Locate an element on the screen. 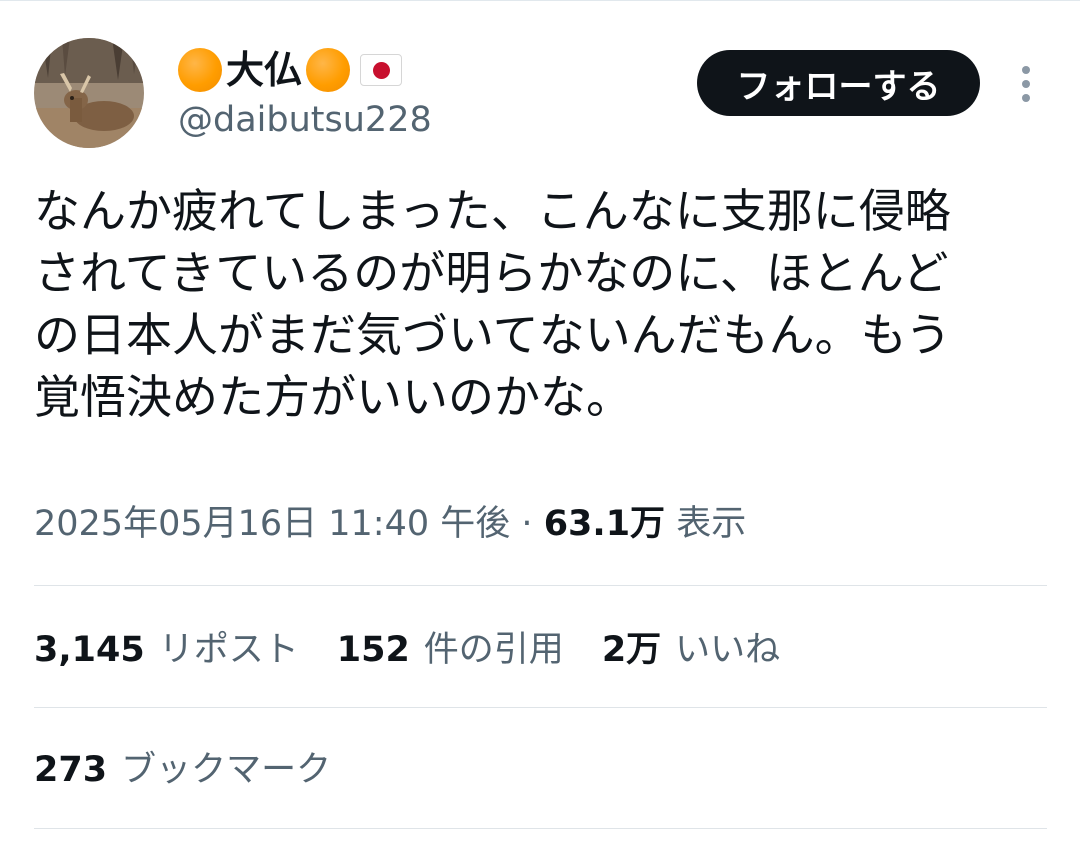 The height and width of the screenshot is (845, 1080). likes-stat: 2万 いいね is located at coordinates (691, 650).